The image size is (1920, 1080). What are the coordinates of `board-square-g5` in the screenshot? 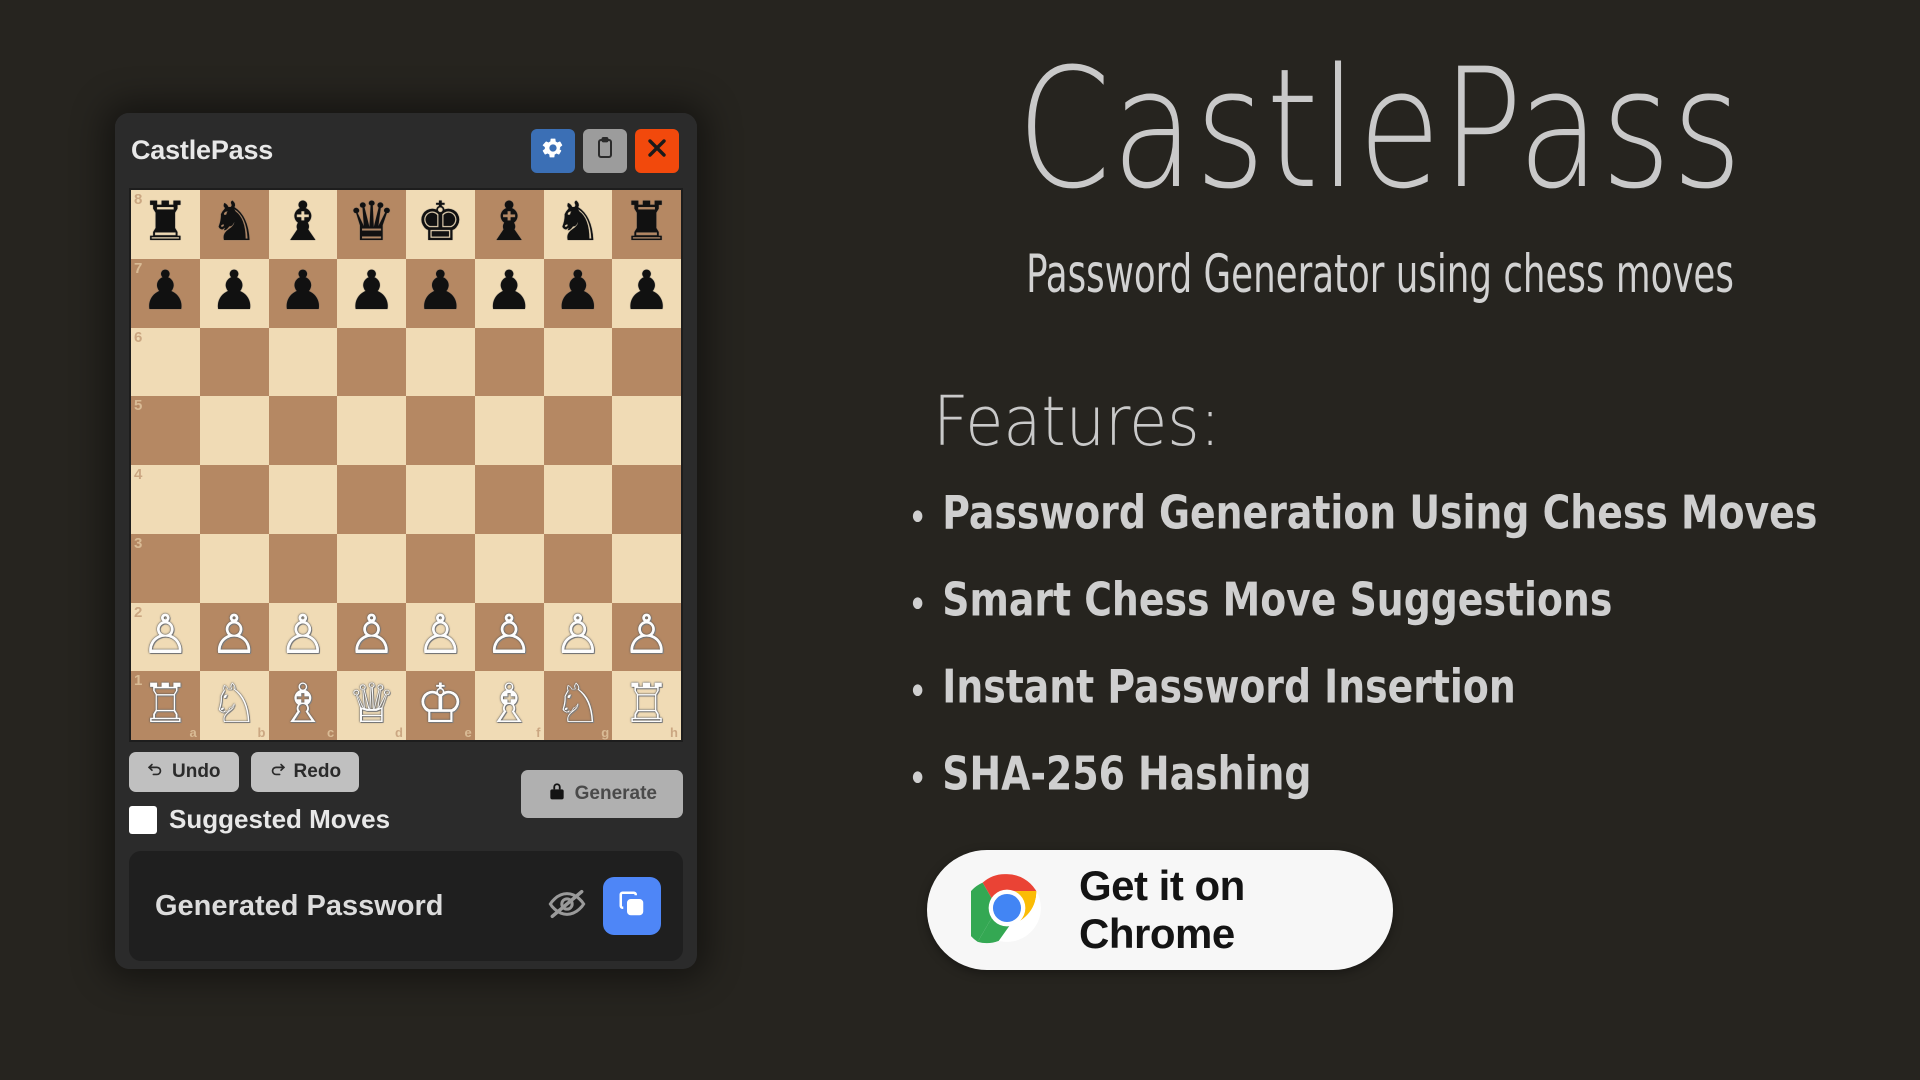 It's located at (578, 430).